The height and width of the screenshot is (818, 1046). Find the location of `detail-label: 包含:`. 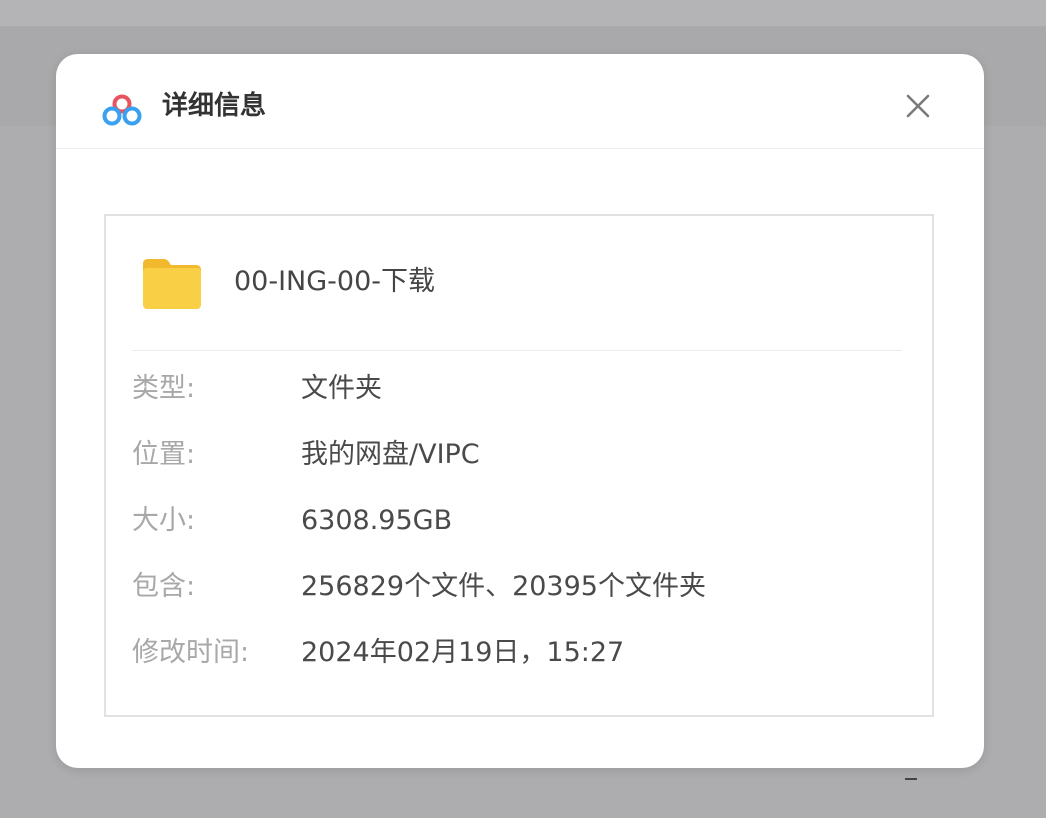

detail-label: 包含: is located at coordinates (164, 586).